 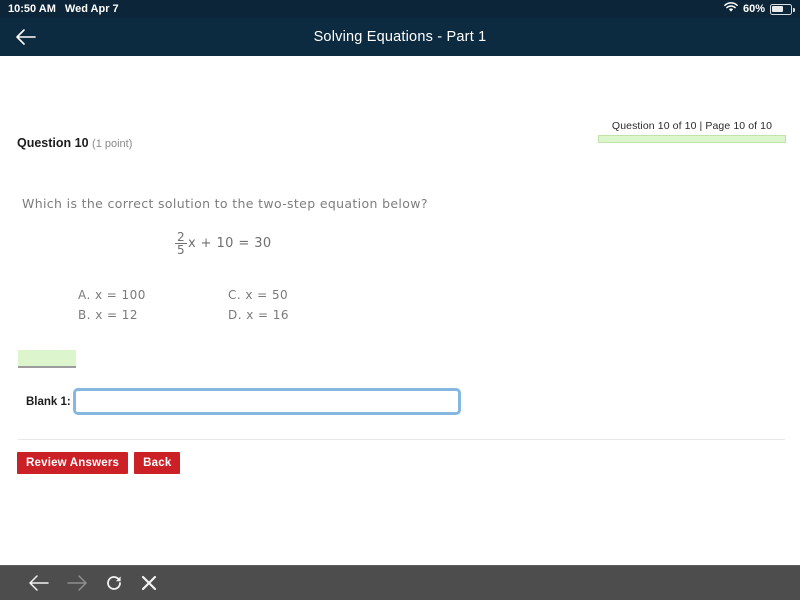 What do you see at coordinates (258, 295) in the screenshot?
I see `answer-choice: C. x = 50` at bounding box center [258, 295].